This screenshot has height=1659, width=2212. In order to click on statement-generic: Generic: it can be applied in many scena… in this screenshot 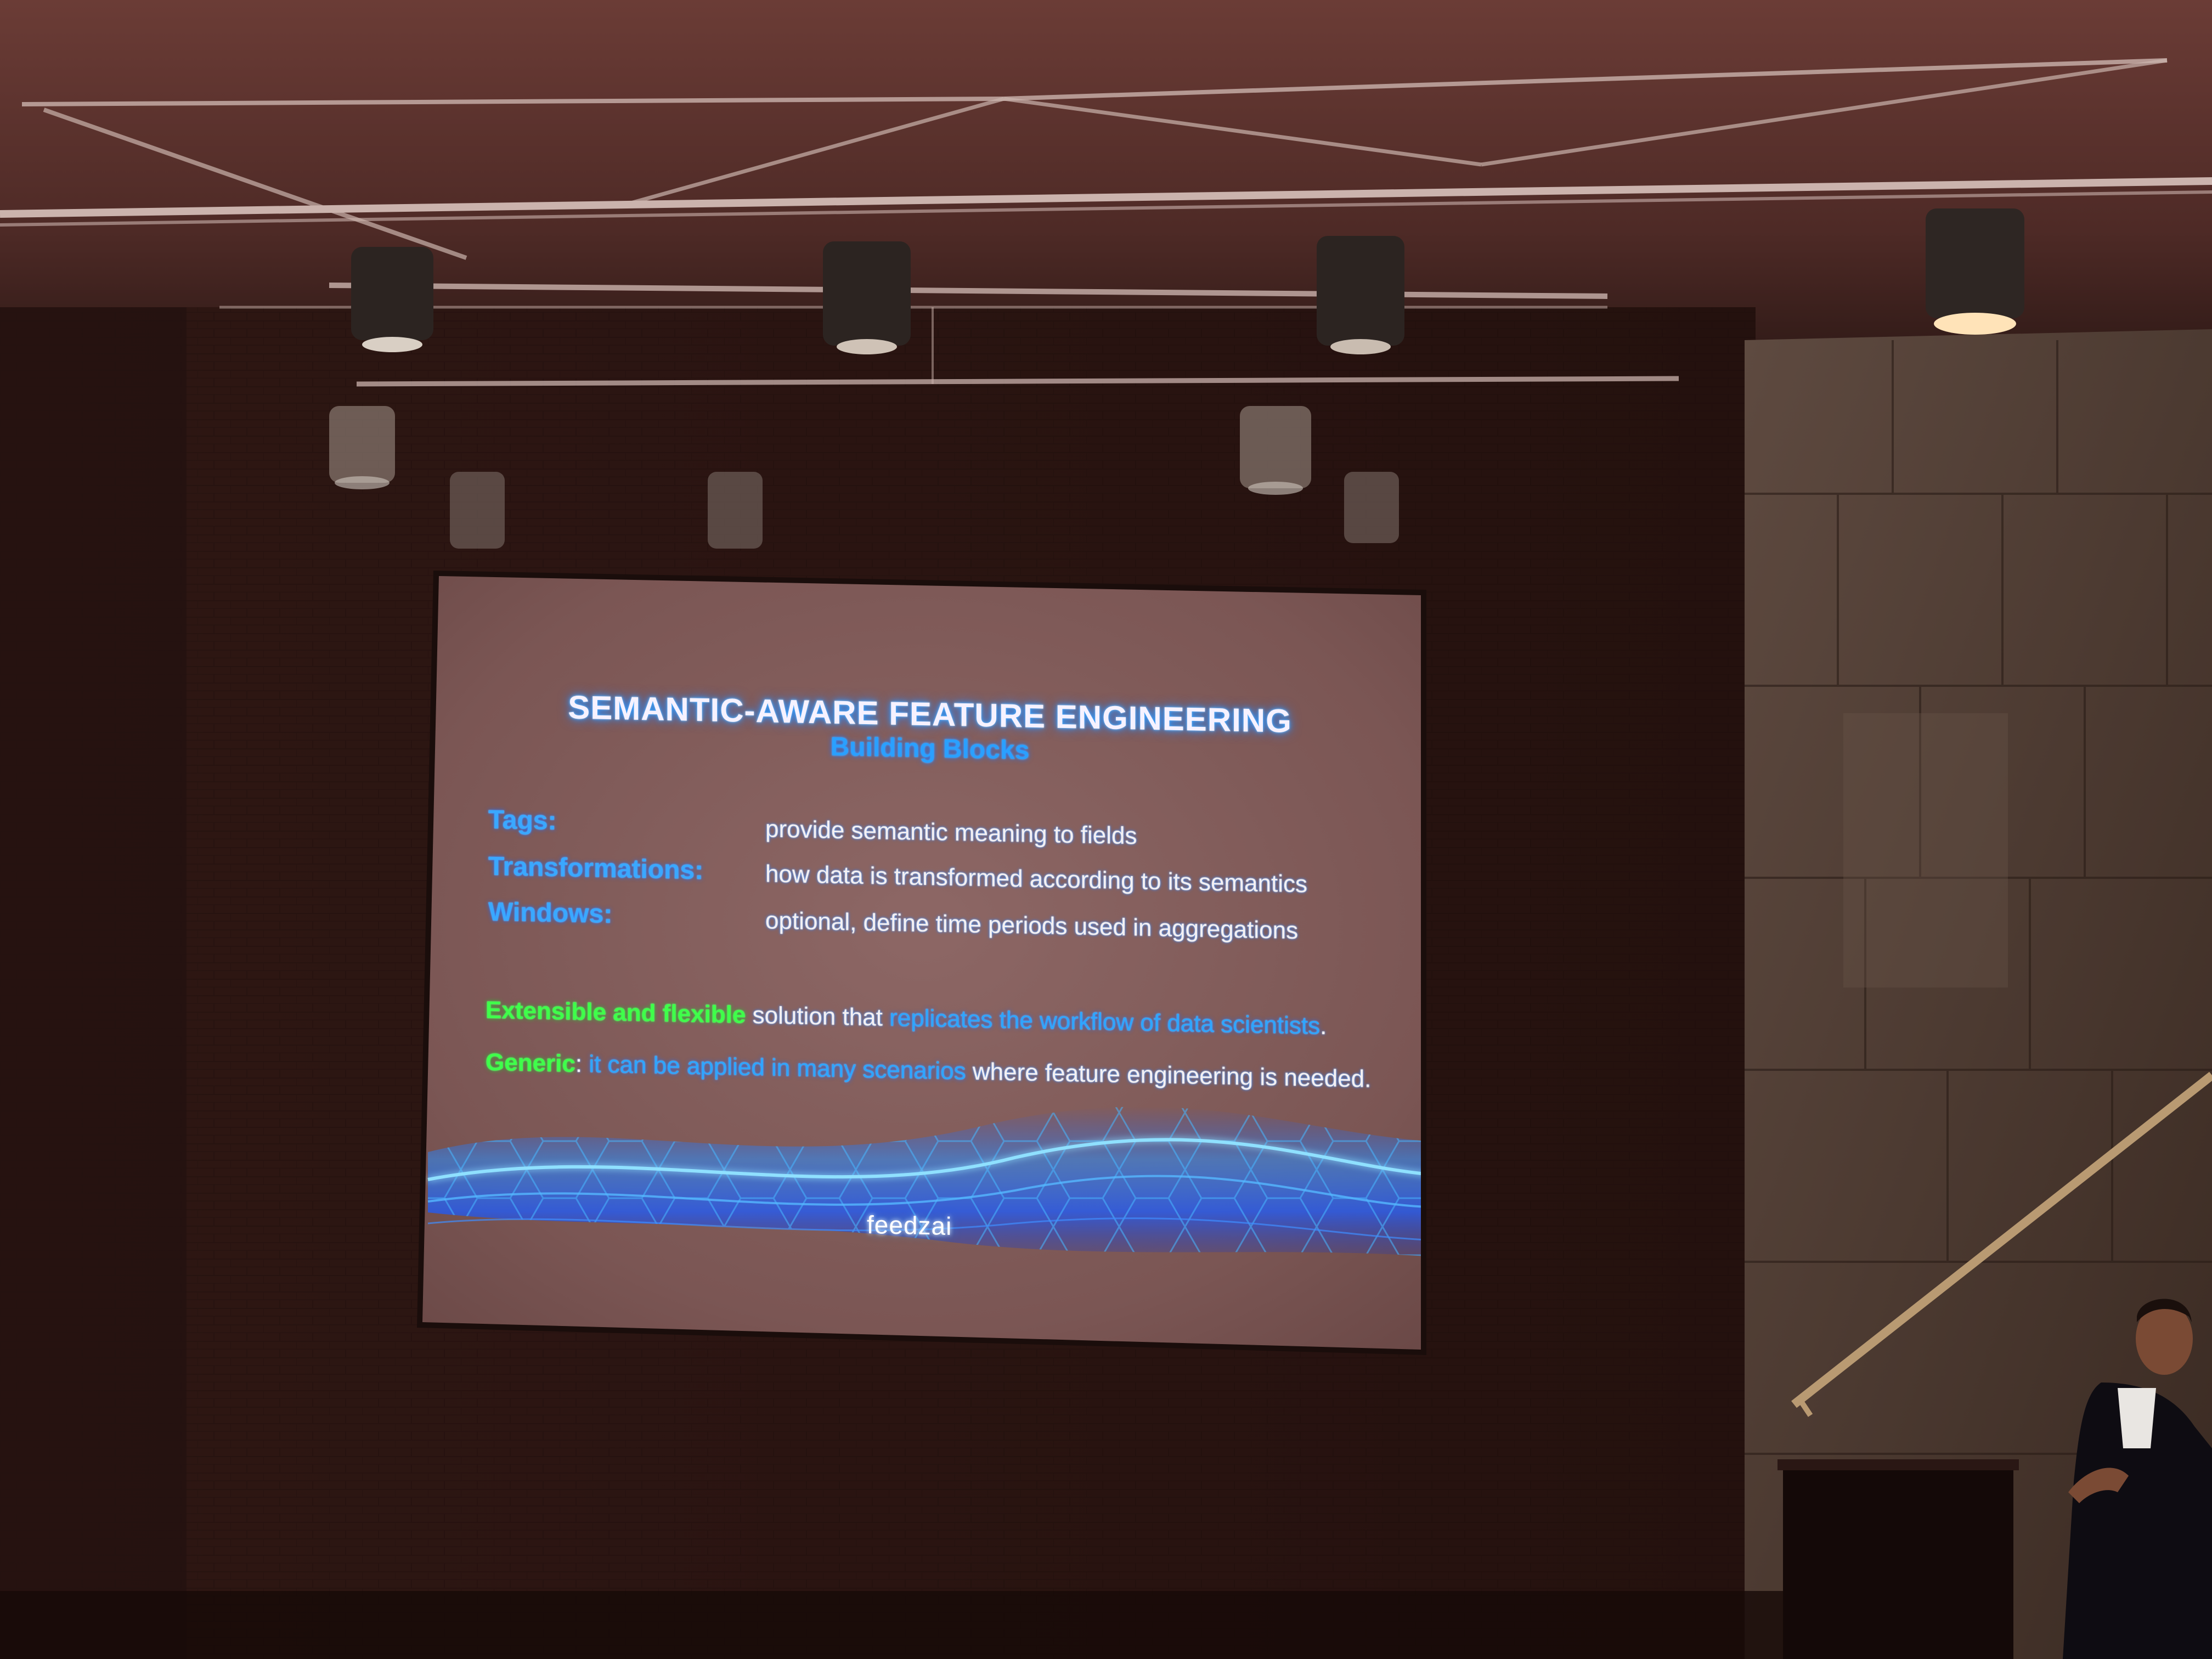, I will do `click(928, 1071)`.